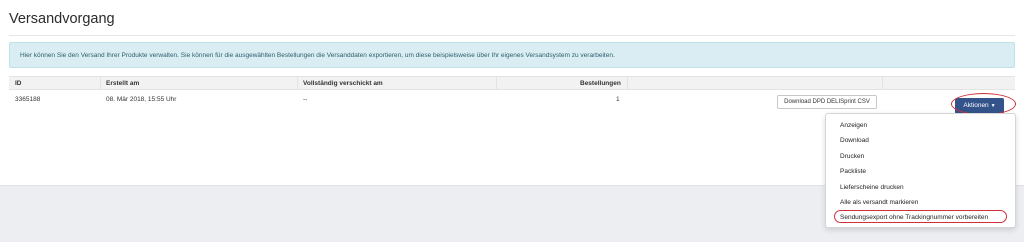 The height and width of the screenshot is (242, 1024). I want to click on actions-dropdown-button: Aktionen ▼, so click(979, 106).